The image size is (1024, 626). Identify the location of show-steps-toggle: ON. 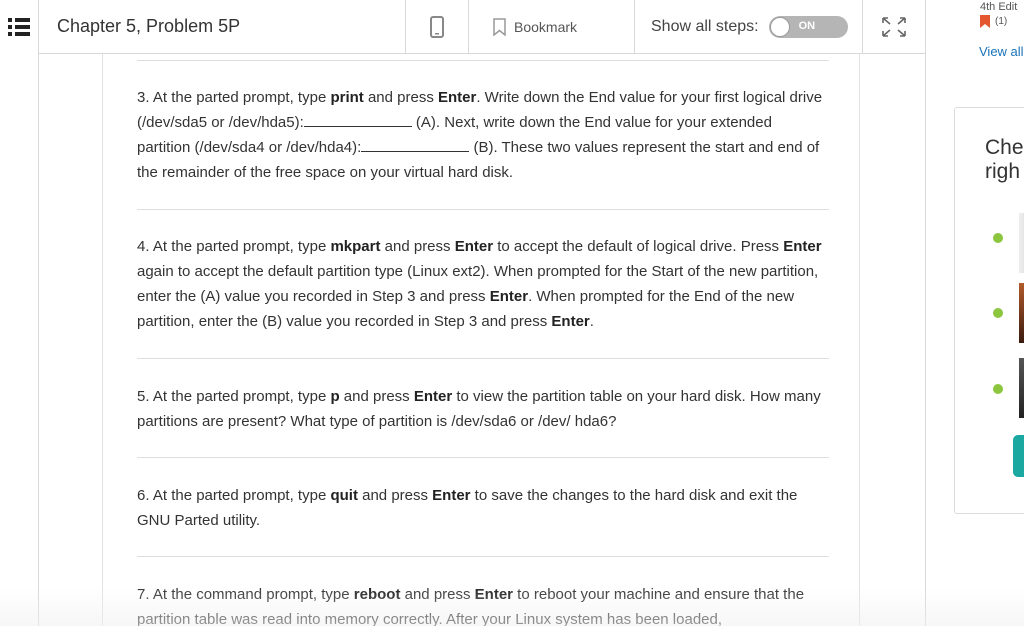
(808, 26).